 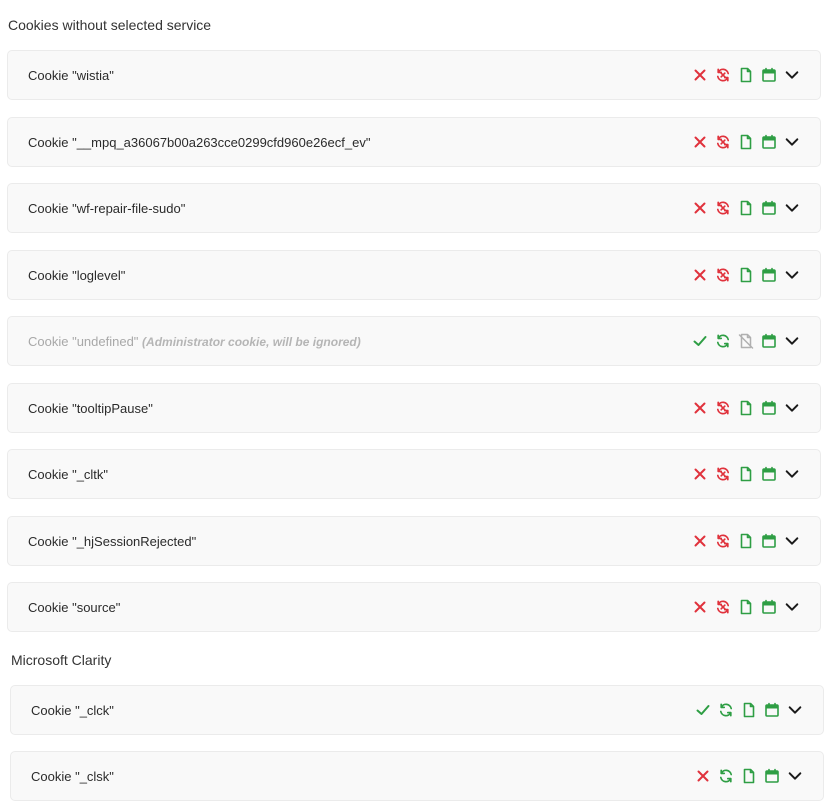 I want to click on cookie-label: Cookie "_hjSessionRejected", so click(x=112, y=541).